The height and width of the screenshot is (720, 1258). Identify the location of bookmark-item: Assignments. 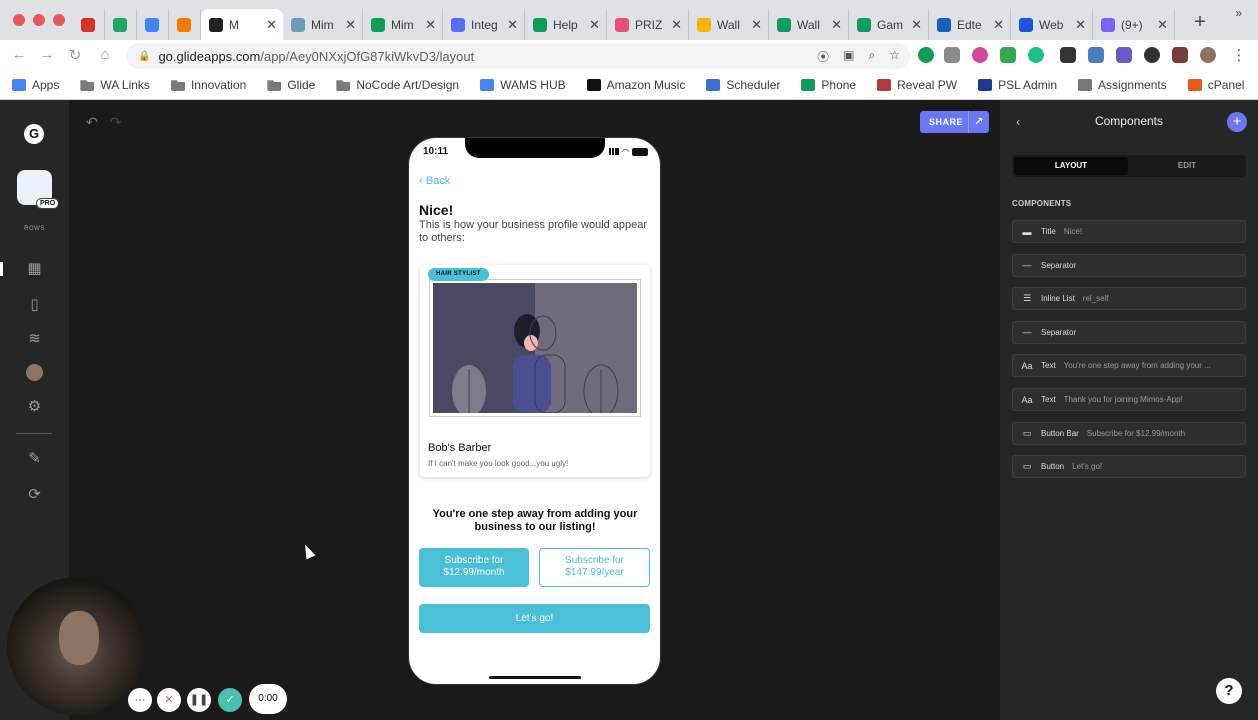
(1122, 85).